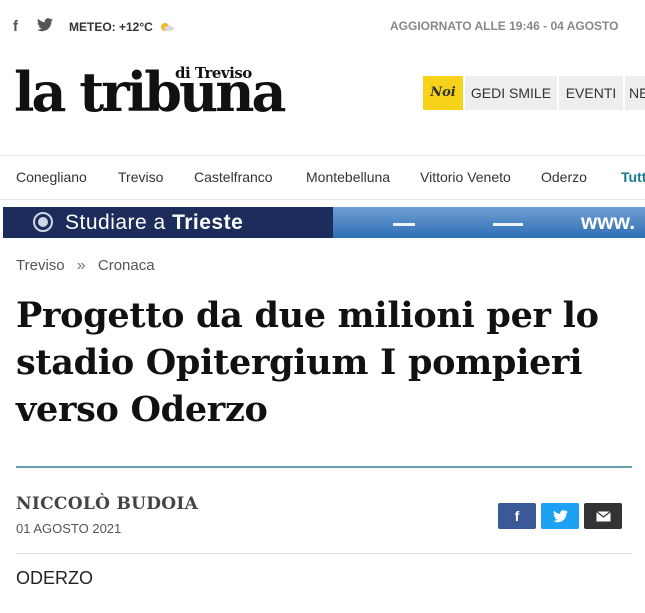  Describe the element at coordinates (140, 177) in the screenshot. I see `city-treviso: Treviso` at that location.